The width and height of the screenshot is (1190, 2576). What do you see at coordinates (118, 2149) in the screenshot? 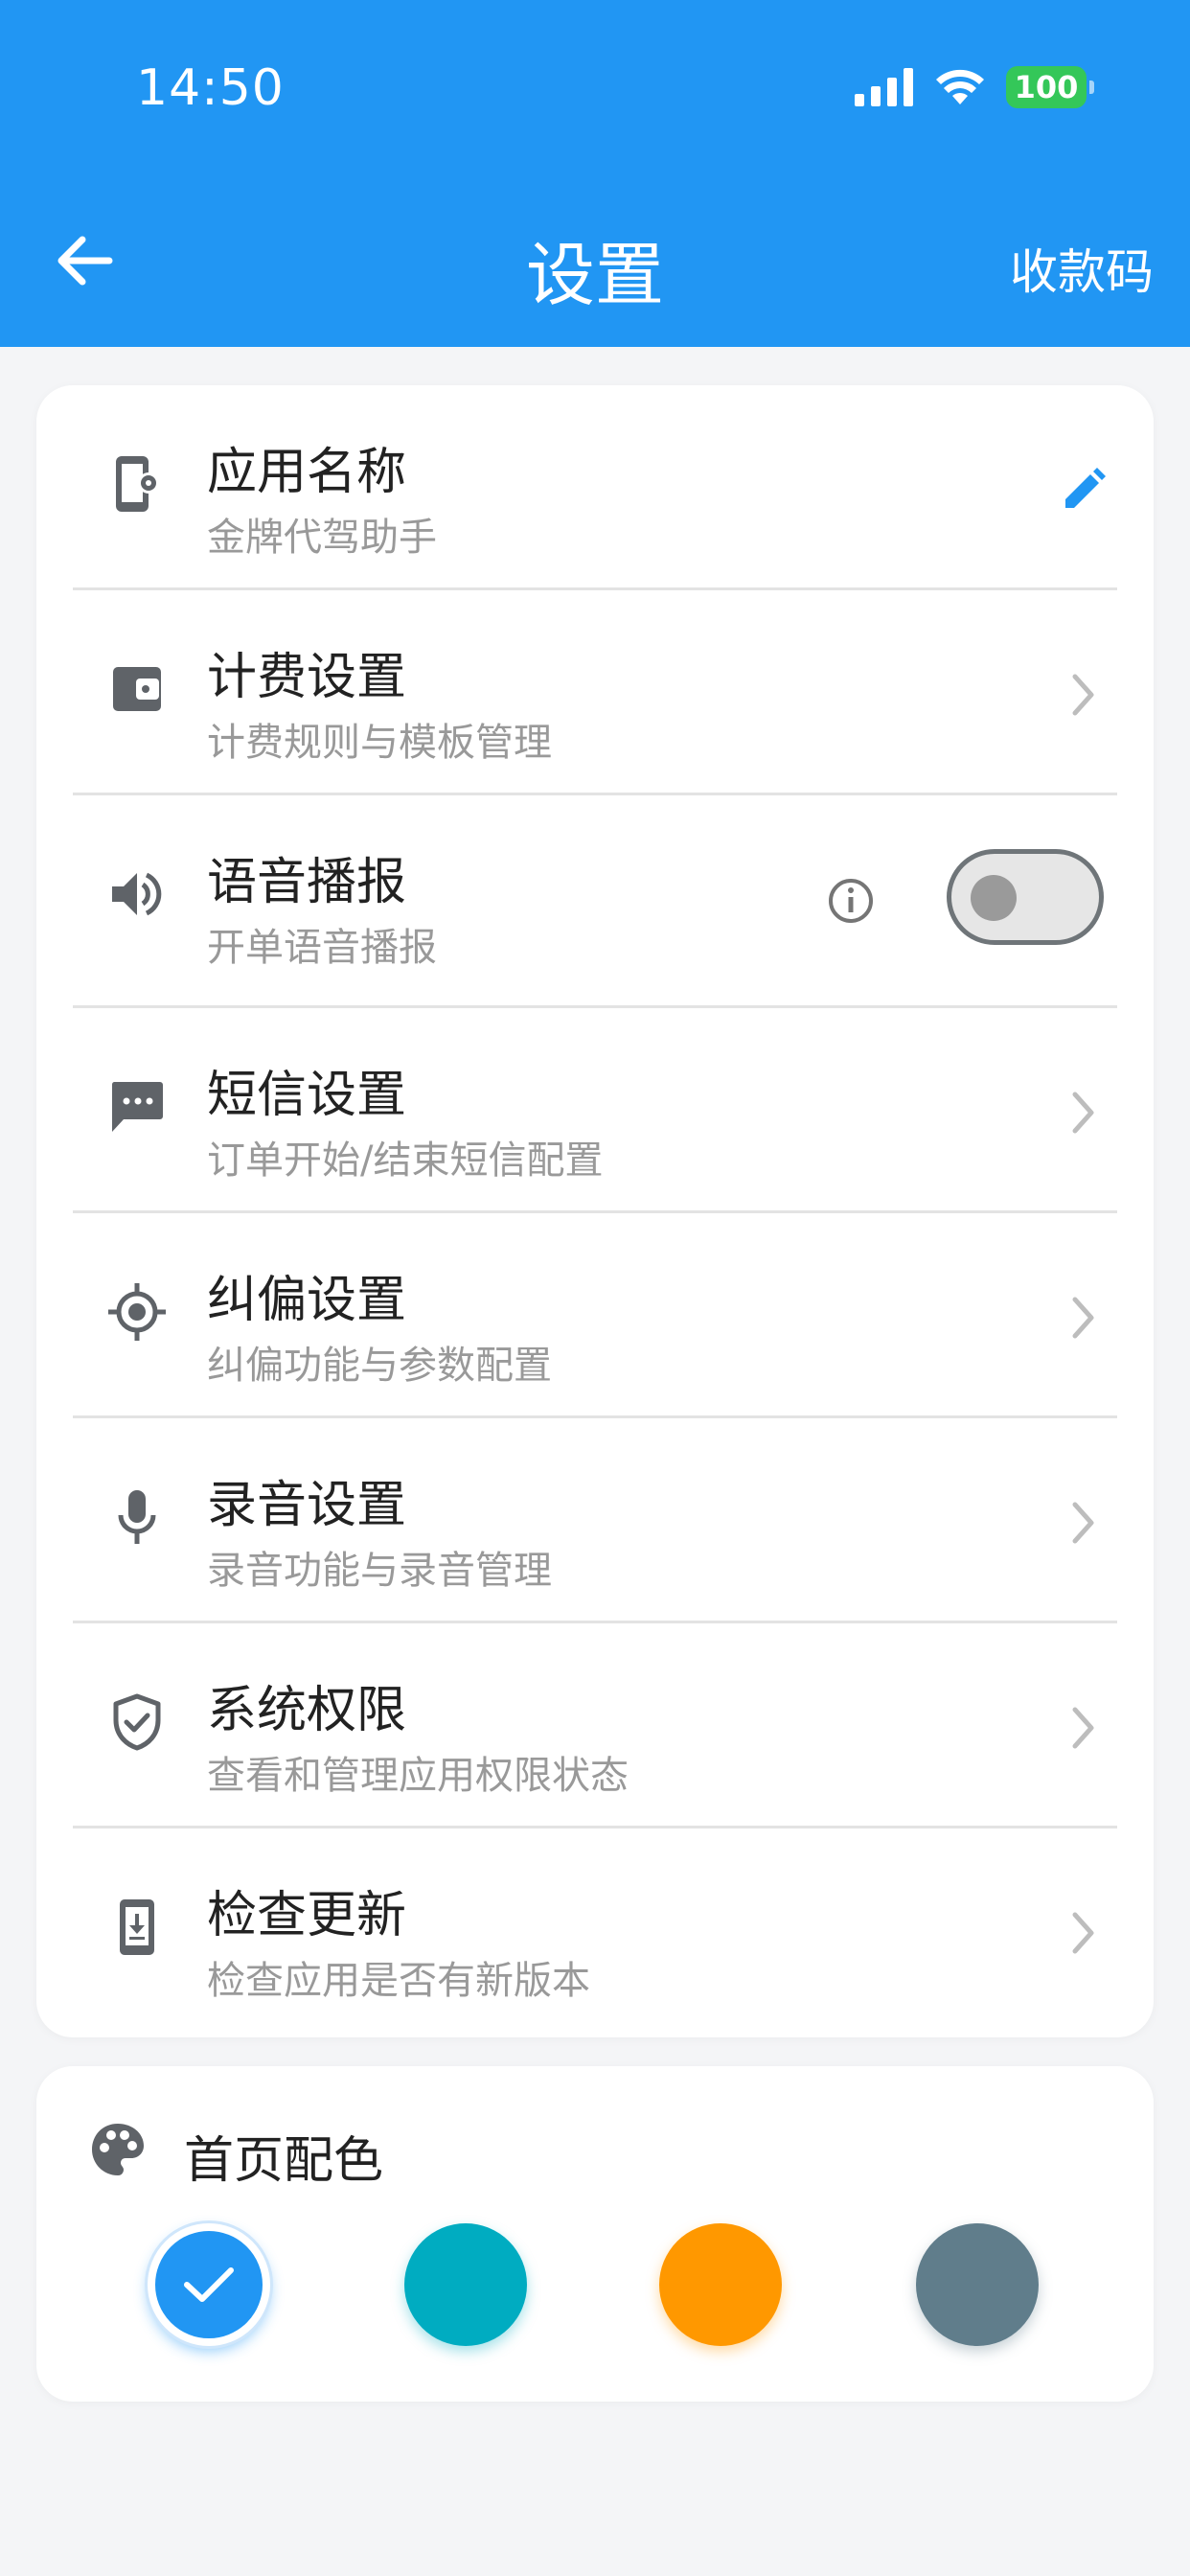
I see `palette-icon` at bounding box center [118, 2149].